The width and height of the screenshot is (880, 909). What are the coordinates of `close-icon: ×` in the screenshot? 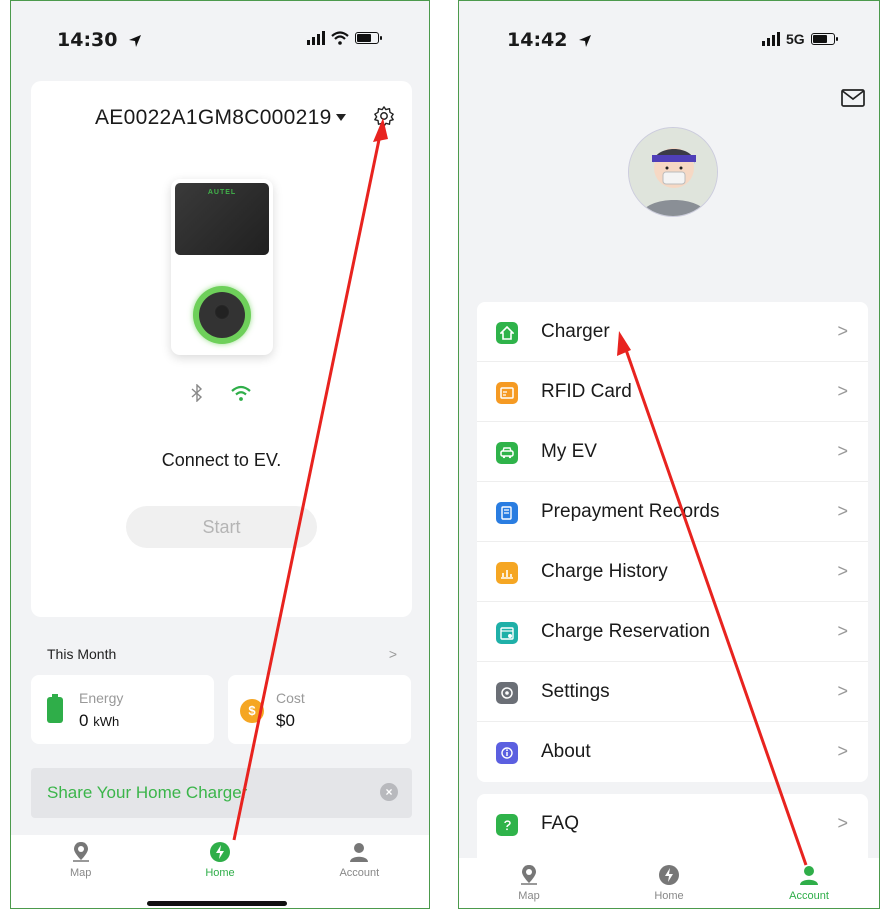 It's located at (389, 792).